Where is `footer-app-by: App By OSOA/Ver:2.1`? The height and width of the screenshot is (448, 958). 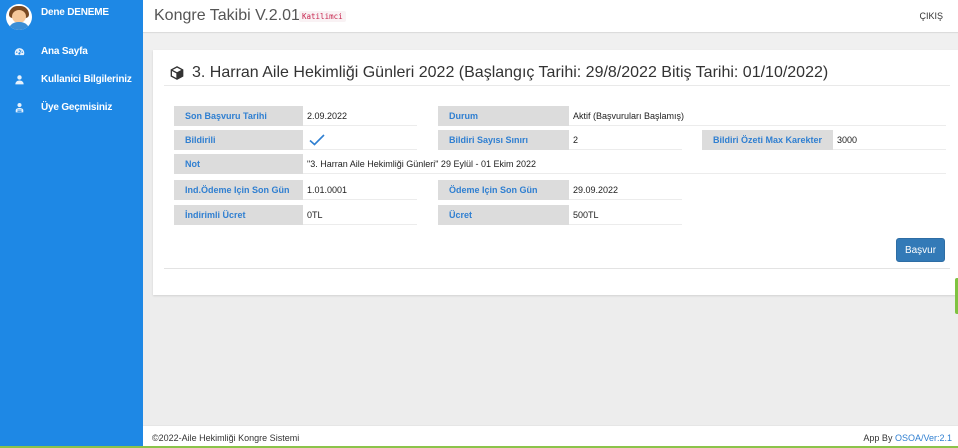 footer-app-by: App By OSOA/Ver:2.1 is located at coordinates (907, 438).